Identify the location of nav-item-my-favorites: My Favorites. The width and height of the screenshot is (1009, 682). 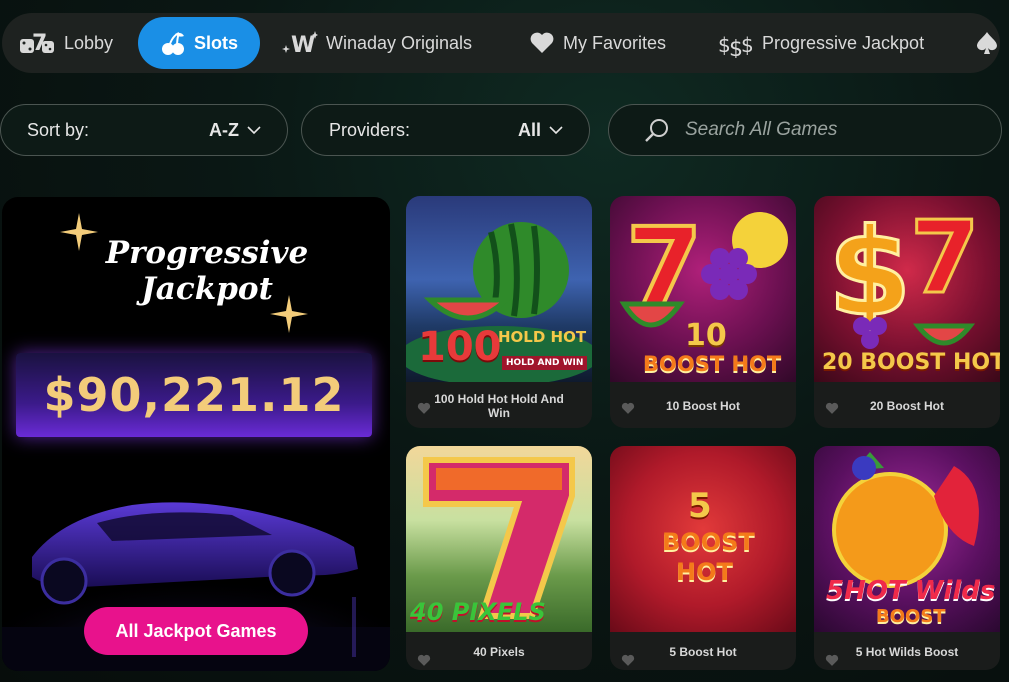
(597, 43).